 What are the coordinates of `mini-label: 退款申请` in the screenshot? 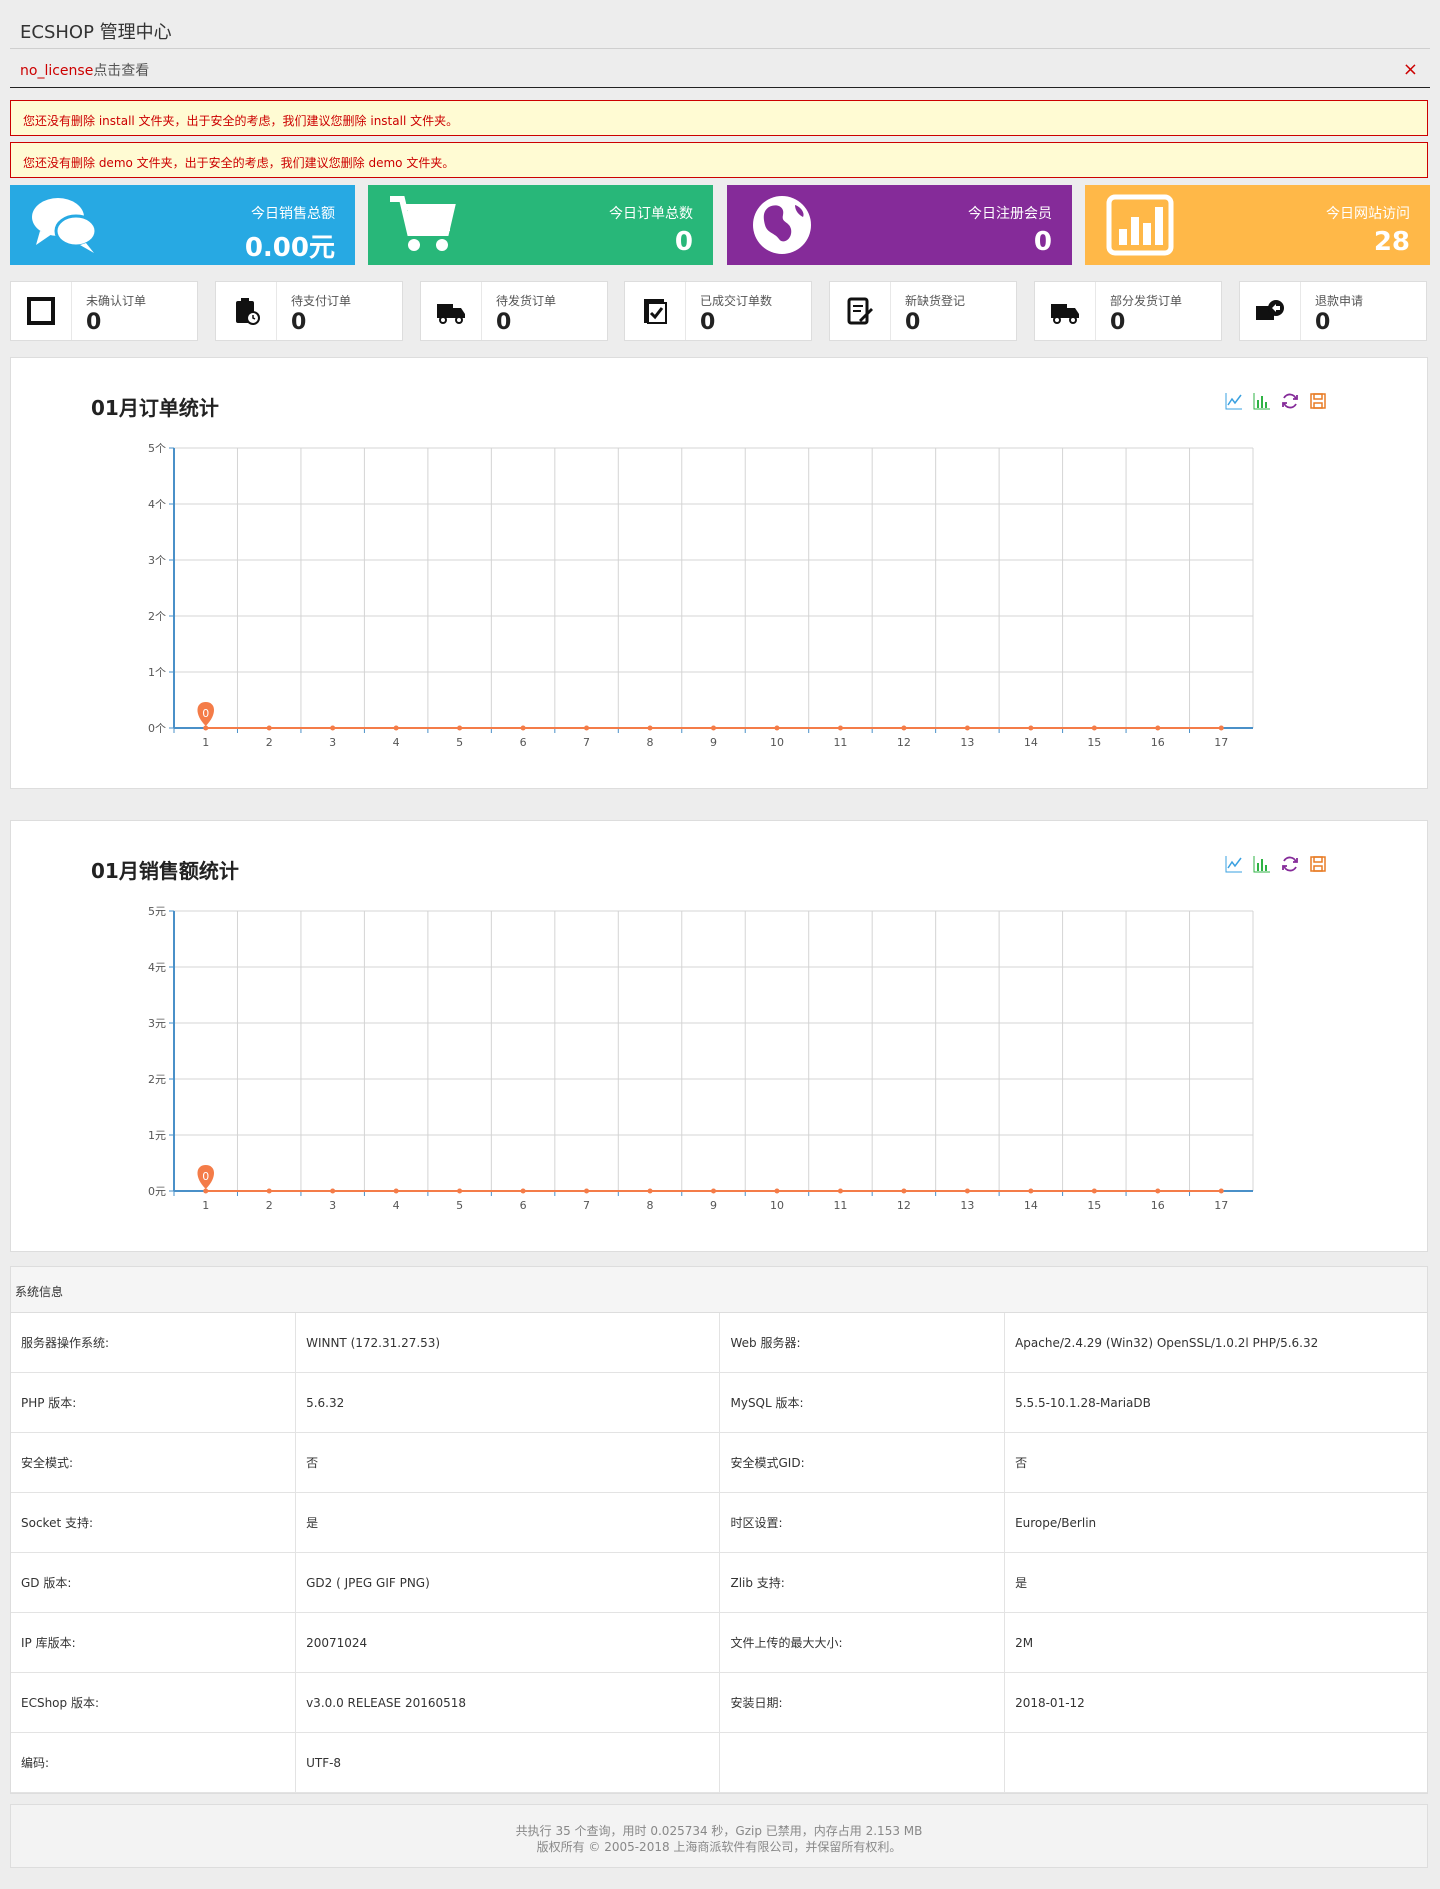 It's located at (1339, 301).